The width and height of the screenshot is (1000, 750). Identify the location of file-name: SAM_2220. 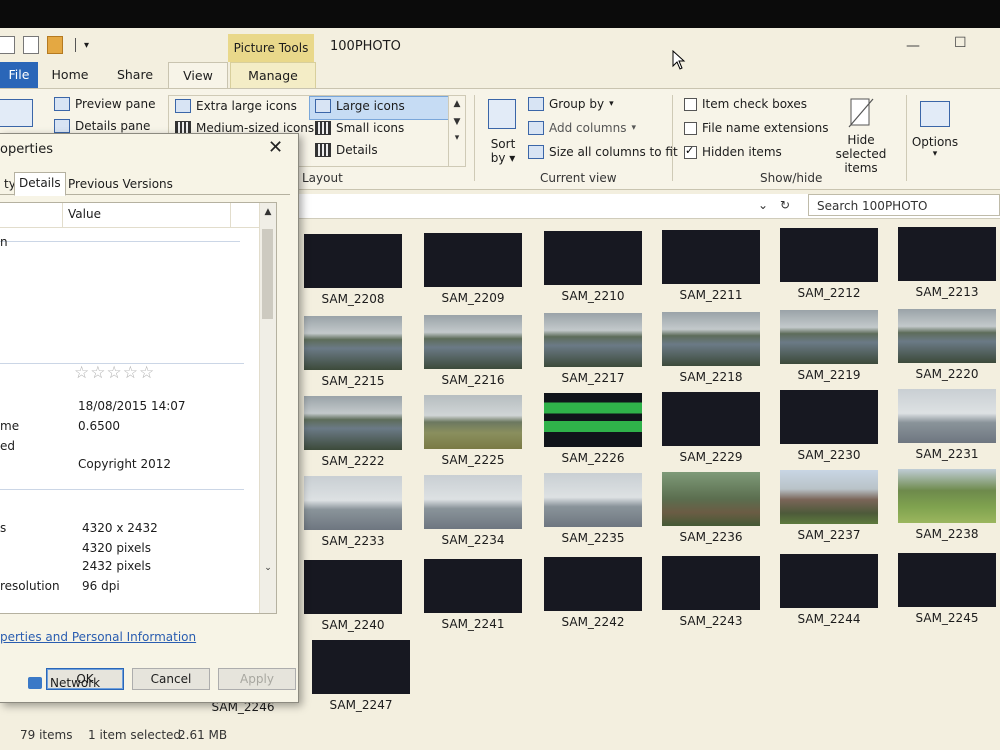
(943, 374).